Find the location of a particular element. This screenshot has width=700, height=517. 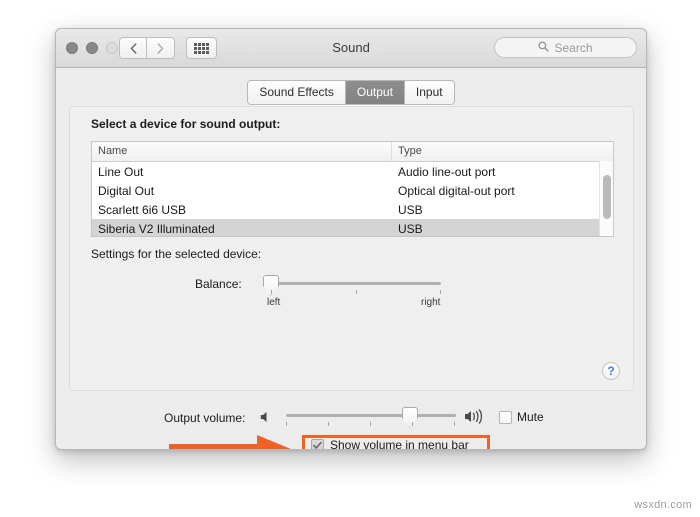

speaker-muted-icon is located at coordinates (266, 419).